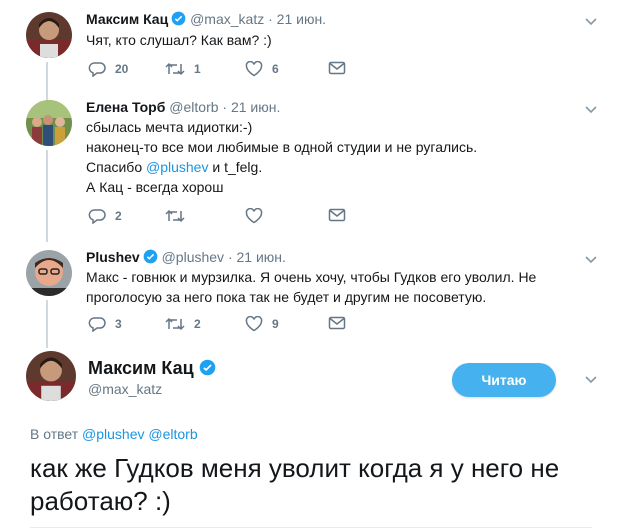  Describe the element at coordinates (54, 434) in the screenshot. I see `reply-prefix: В ответ` at that location.